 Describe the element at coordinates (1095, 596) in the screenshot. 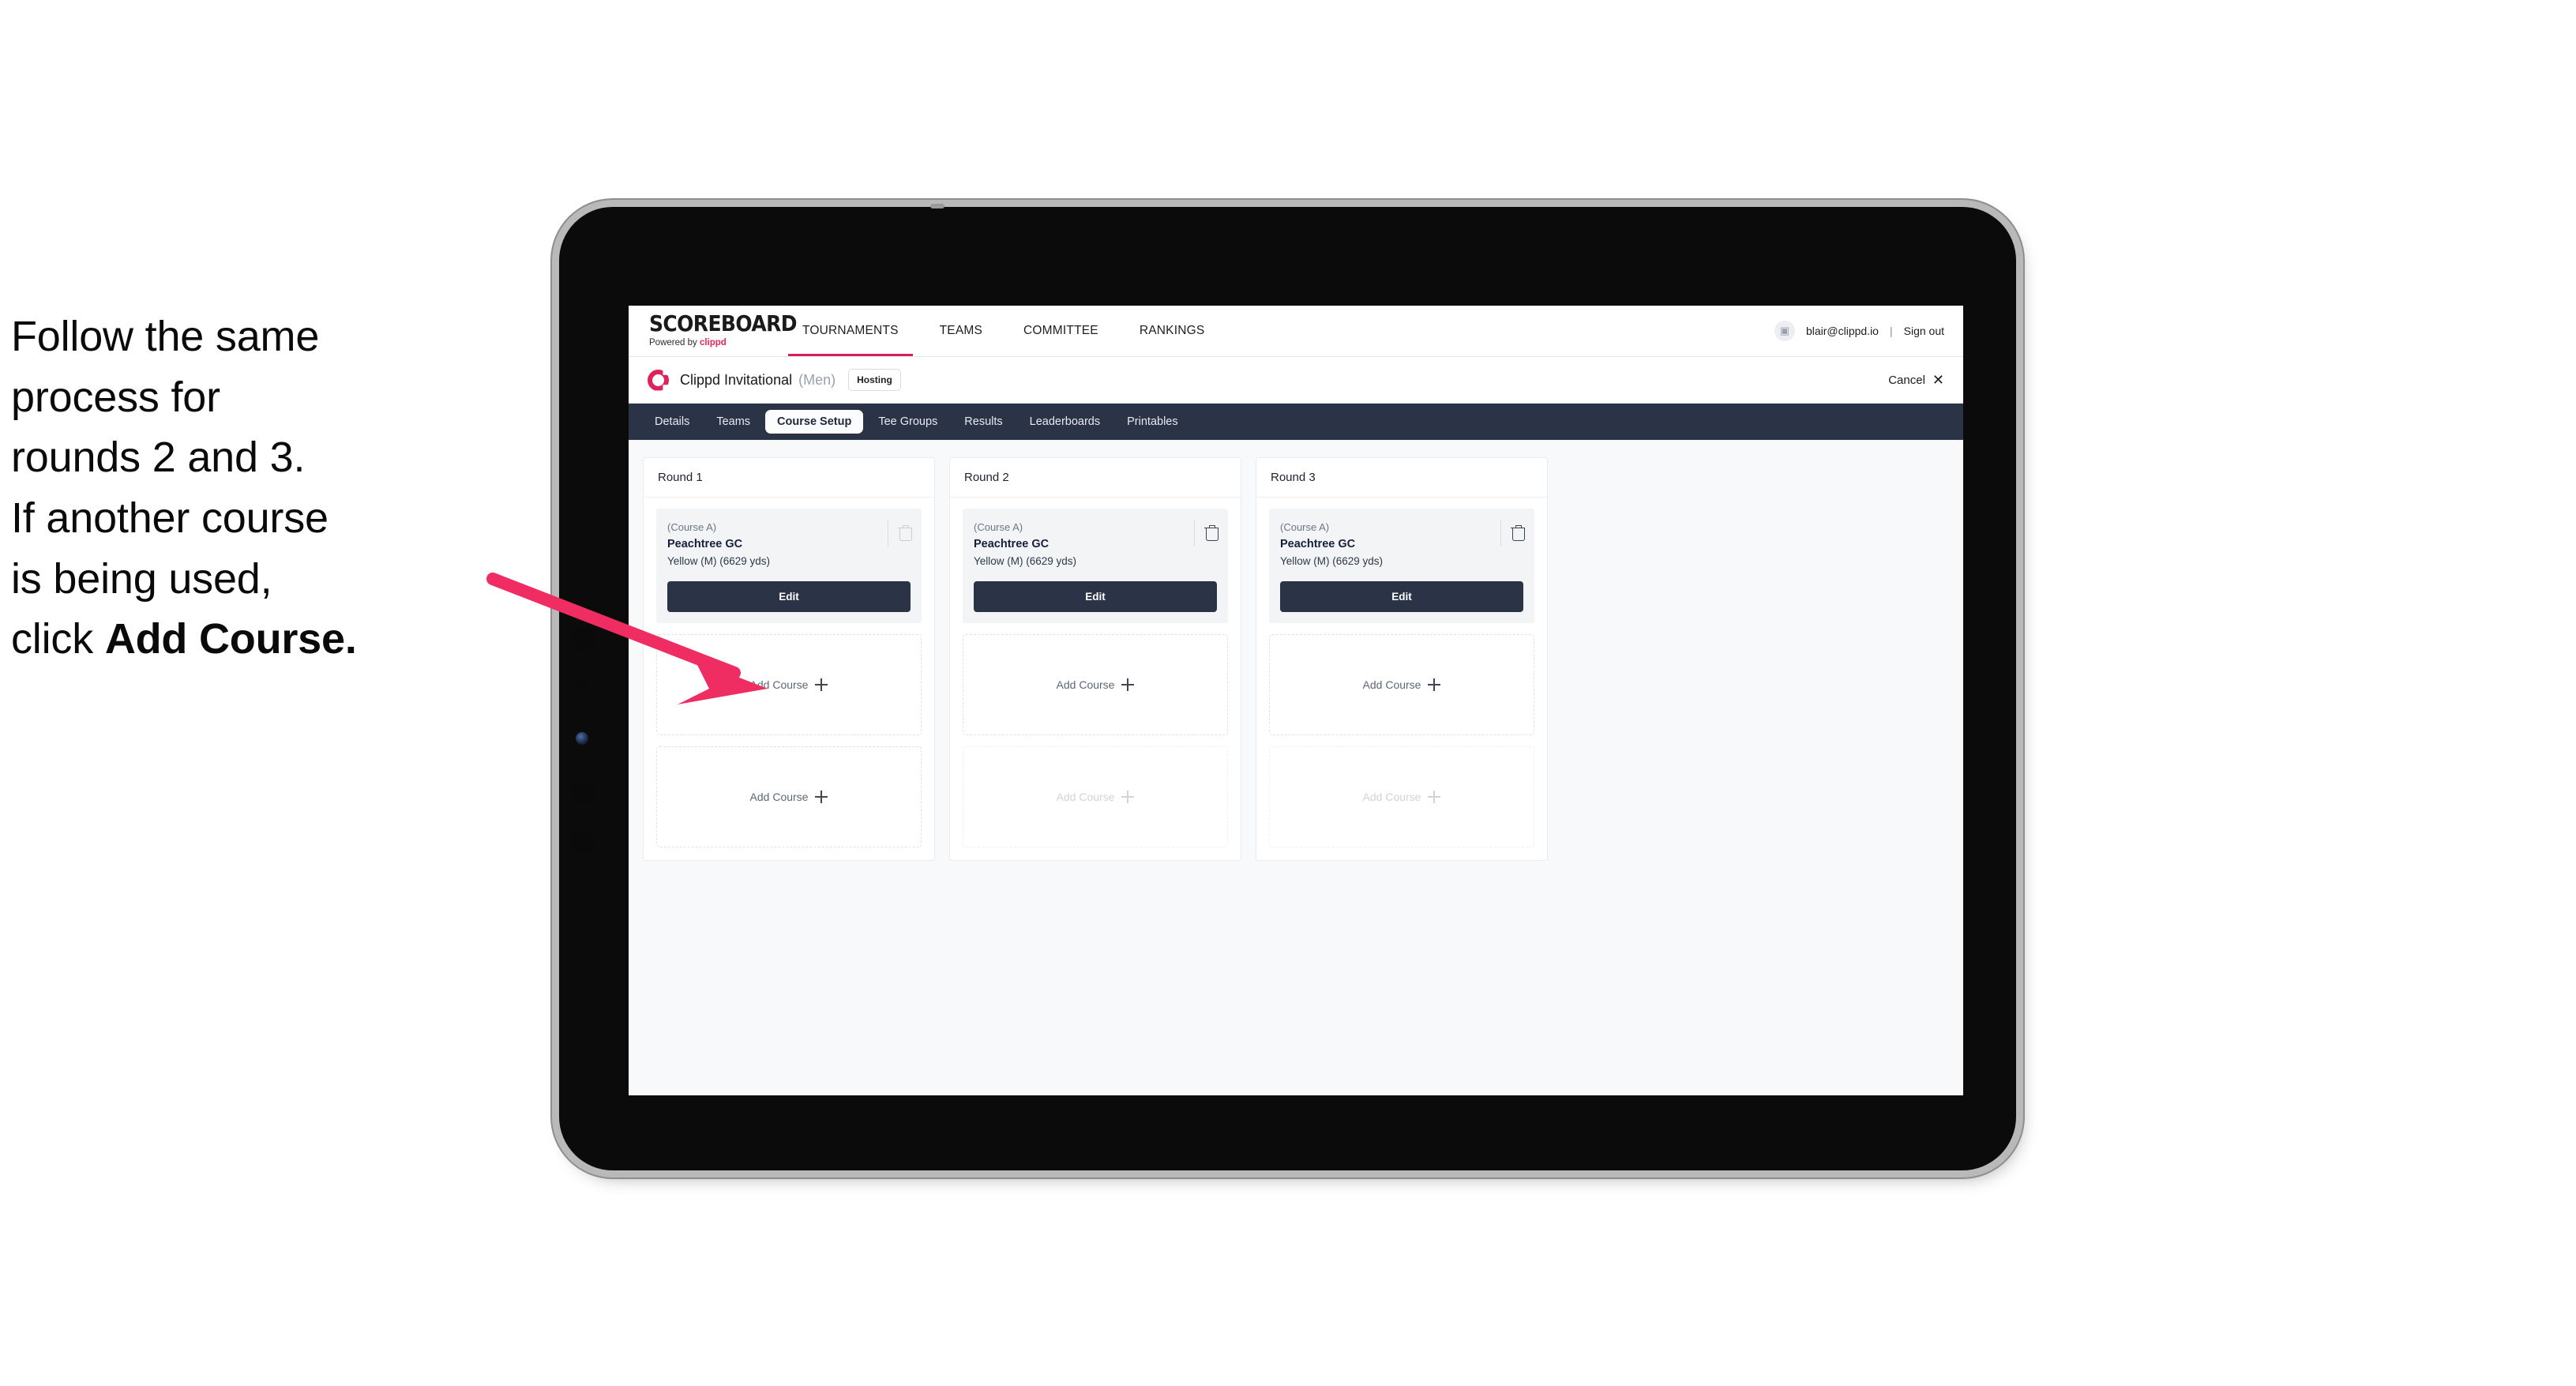

I see `round-2-edit-button: Edit` at that location.